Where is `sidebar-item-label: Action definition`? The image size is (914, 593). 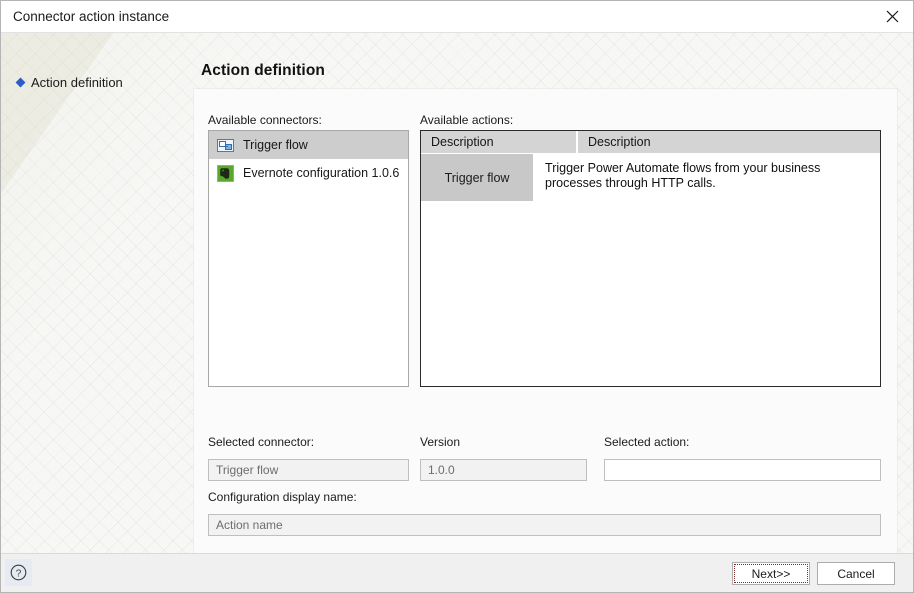 sidebar-item-label: Action definition is located at coordinates (77, 82).